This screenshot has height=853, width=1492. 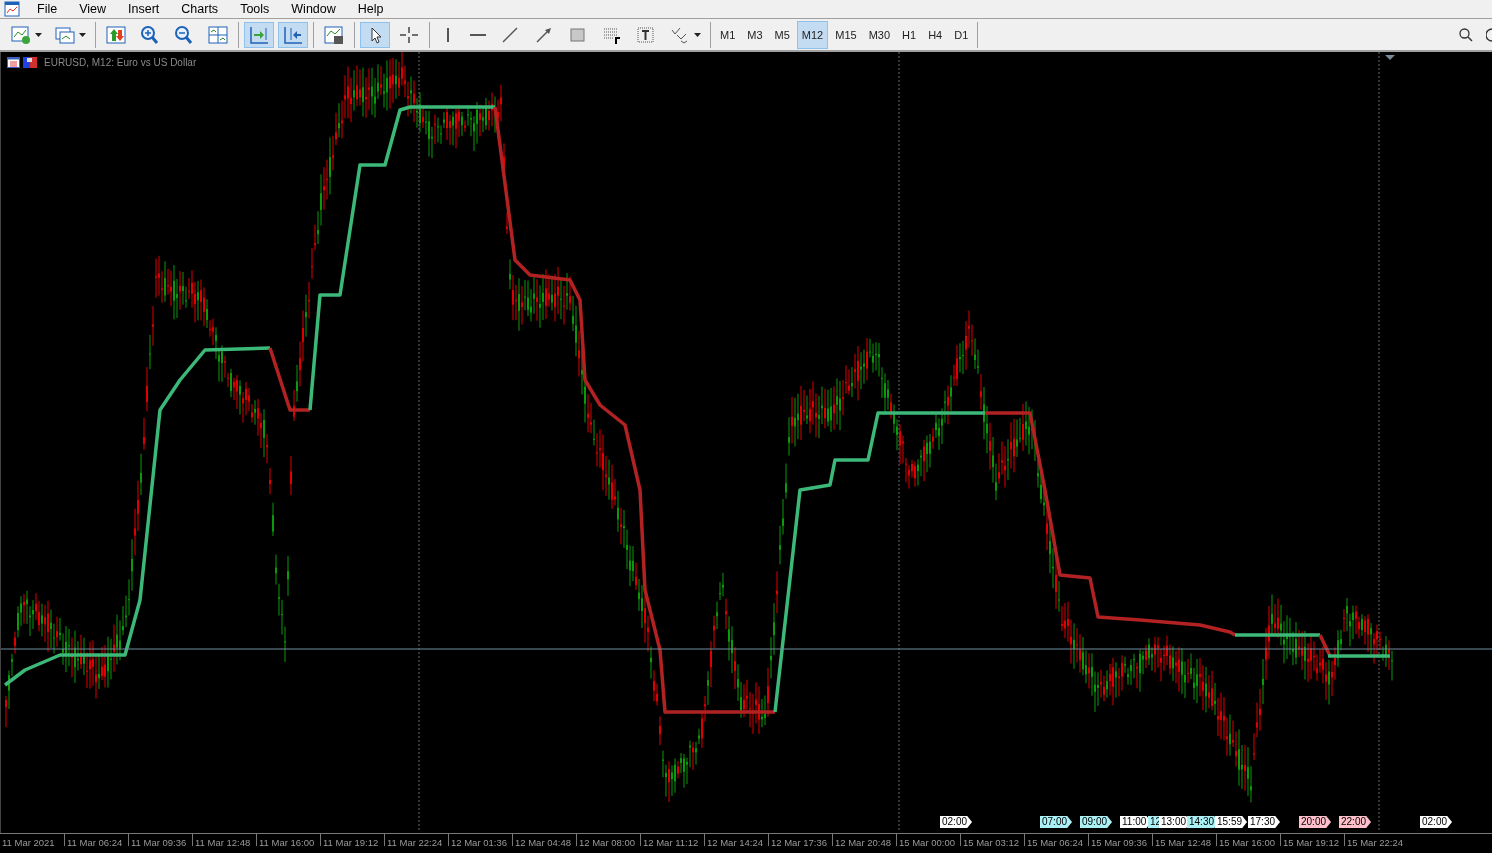 What do you see at coordinates (544, 840) in the screenshot?
I see `time-axis-label: 12 Mar 04:48` at bounding box center [544, 840].